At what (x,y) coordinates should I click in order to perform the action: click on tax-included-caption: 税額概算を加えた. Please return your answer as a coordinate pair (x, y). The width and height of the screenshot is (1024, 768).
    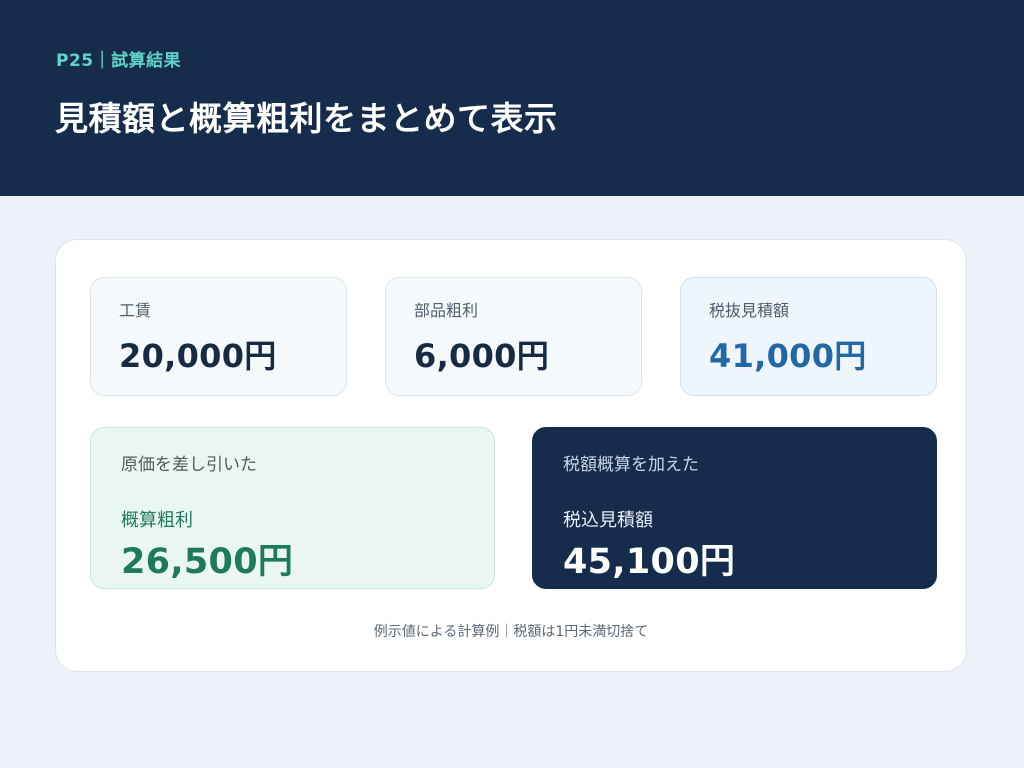
    Looking at the image, I should click on (631, 465).